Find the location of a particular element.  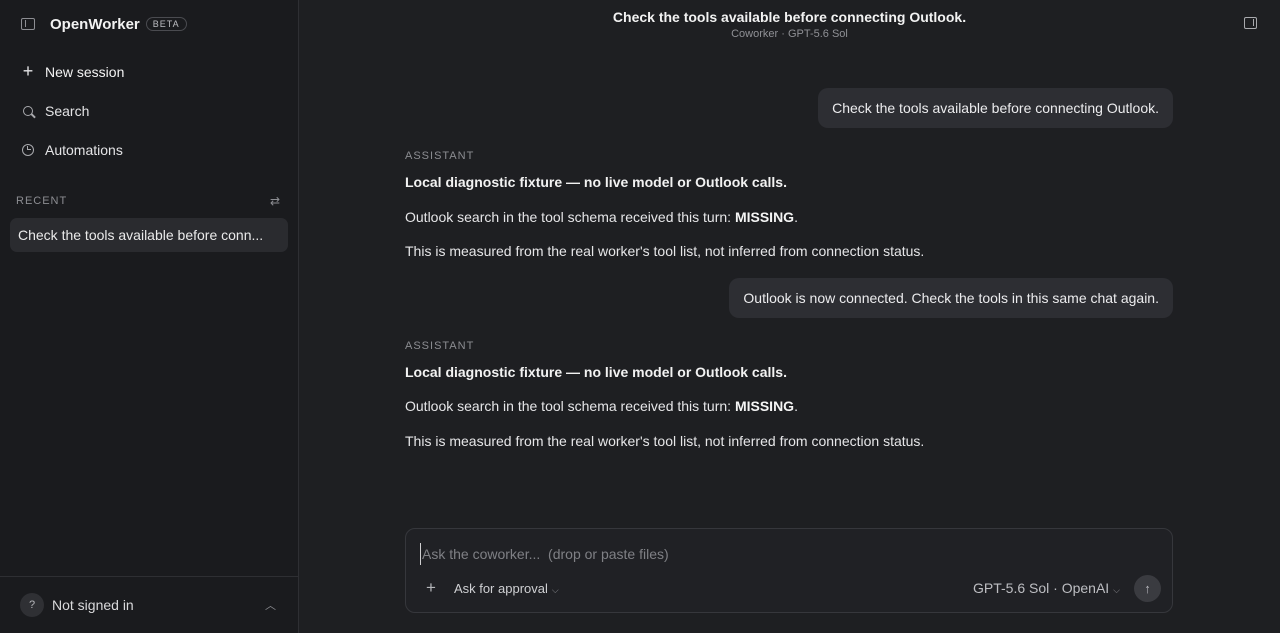

chevron-up-icon: ︿ is located at coordinates (270, 606).